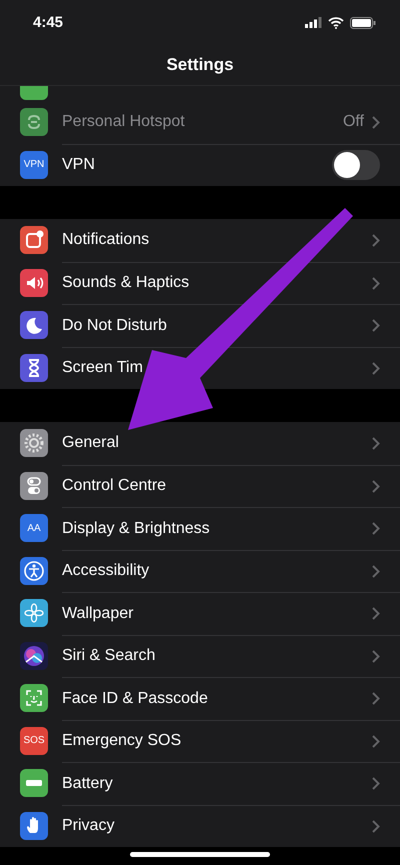  I want to click on setting-label: Screen Tim, so click(217, 368).